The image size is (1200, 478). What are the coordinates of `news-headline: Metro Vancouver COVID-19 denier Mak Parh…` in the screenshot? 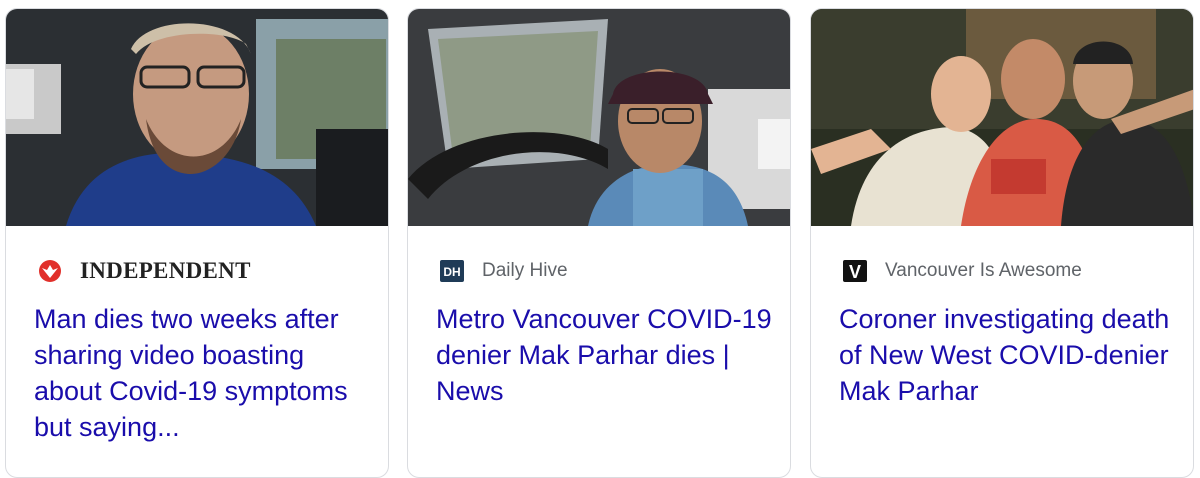 It's located at (606, 355).